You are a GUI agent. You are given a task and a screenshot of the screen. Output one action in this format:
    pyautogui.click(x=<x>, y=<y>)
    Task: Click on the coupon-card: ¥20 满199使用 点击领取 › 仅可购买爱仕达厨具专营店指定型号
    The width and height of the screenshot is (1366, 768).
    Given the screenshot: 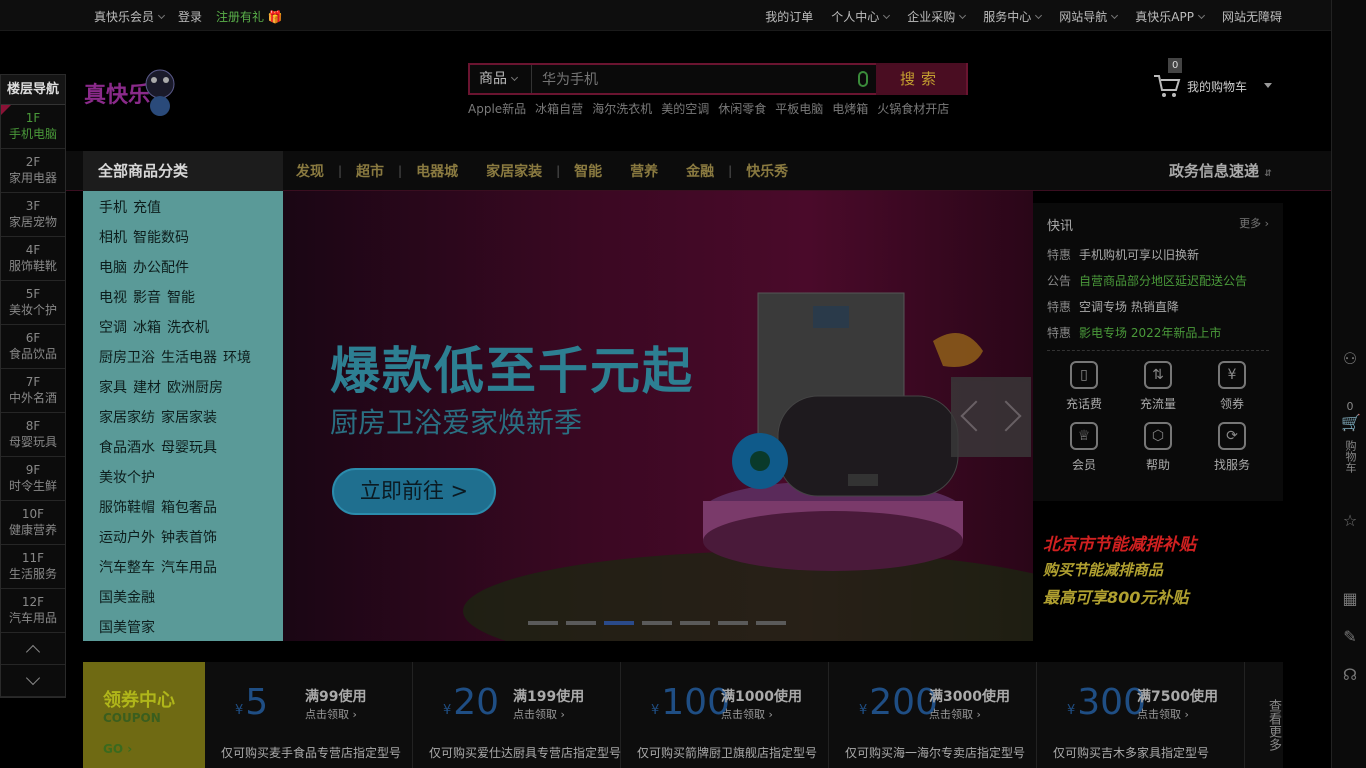 What is the action you would take?
    pyautogui.click(x=517, y=715)
    